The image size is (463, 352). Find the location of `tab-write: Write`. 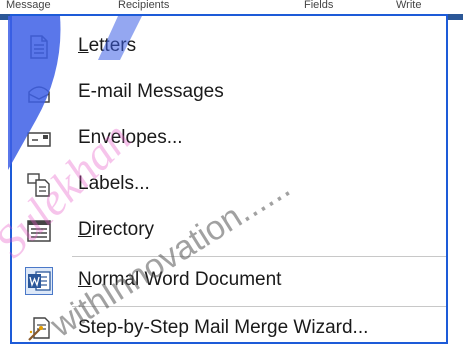

tab-write: Write is located at coordinates (426, 7).